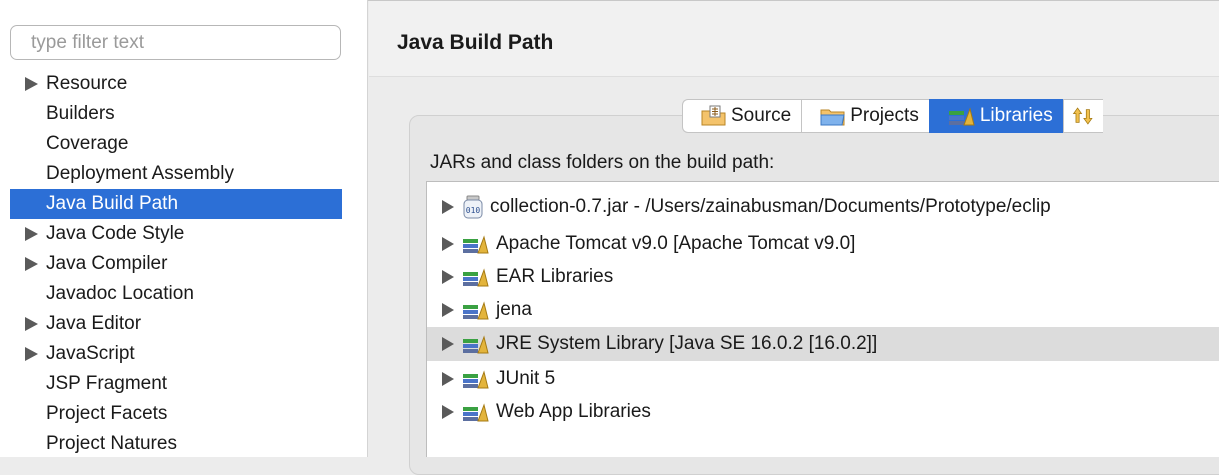 This screenshot has height=475, width=1219. I want to click on list-item: Web App Libraries, so click(823, 412).